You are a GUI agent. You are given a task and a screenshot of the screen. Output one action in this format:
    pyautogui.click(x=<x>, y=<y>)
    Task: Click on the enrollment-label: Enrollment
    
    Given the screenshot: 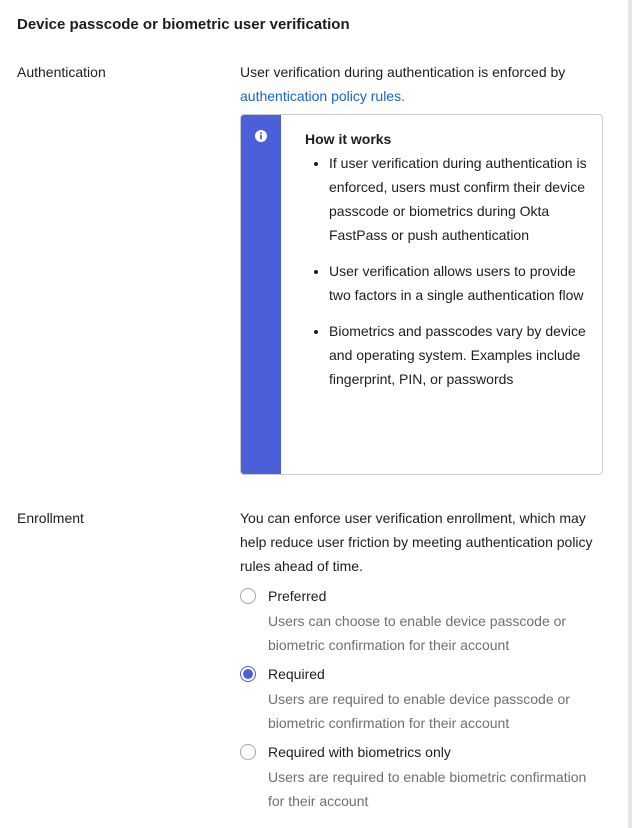 What is the action you would take?
    pyautogui.click(x=50, y=518)
    